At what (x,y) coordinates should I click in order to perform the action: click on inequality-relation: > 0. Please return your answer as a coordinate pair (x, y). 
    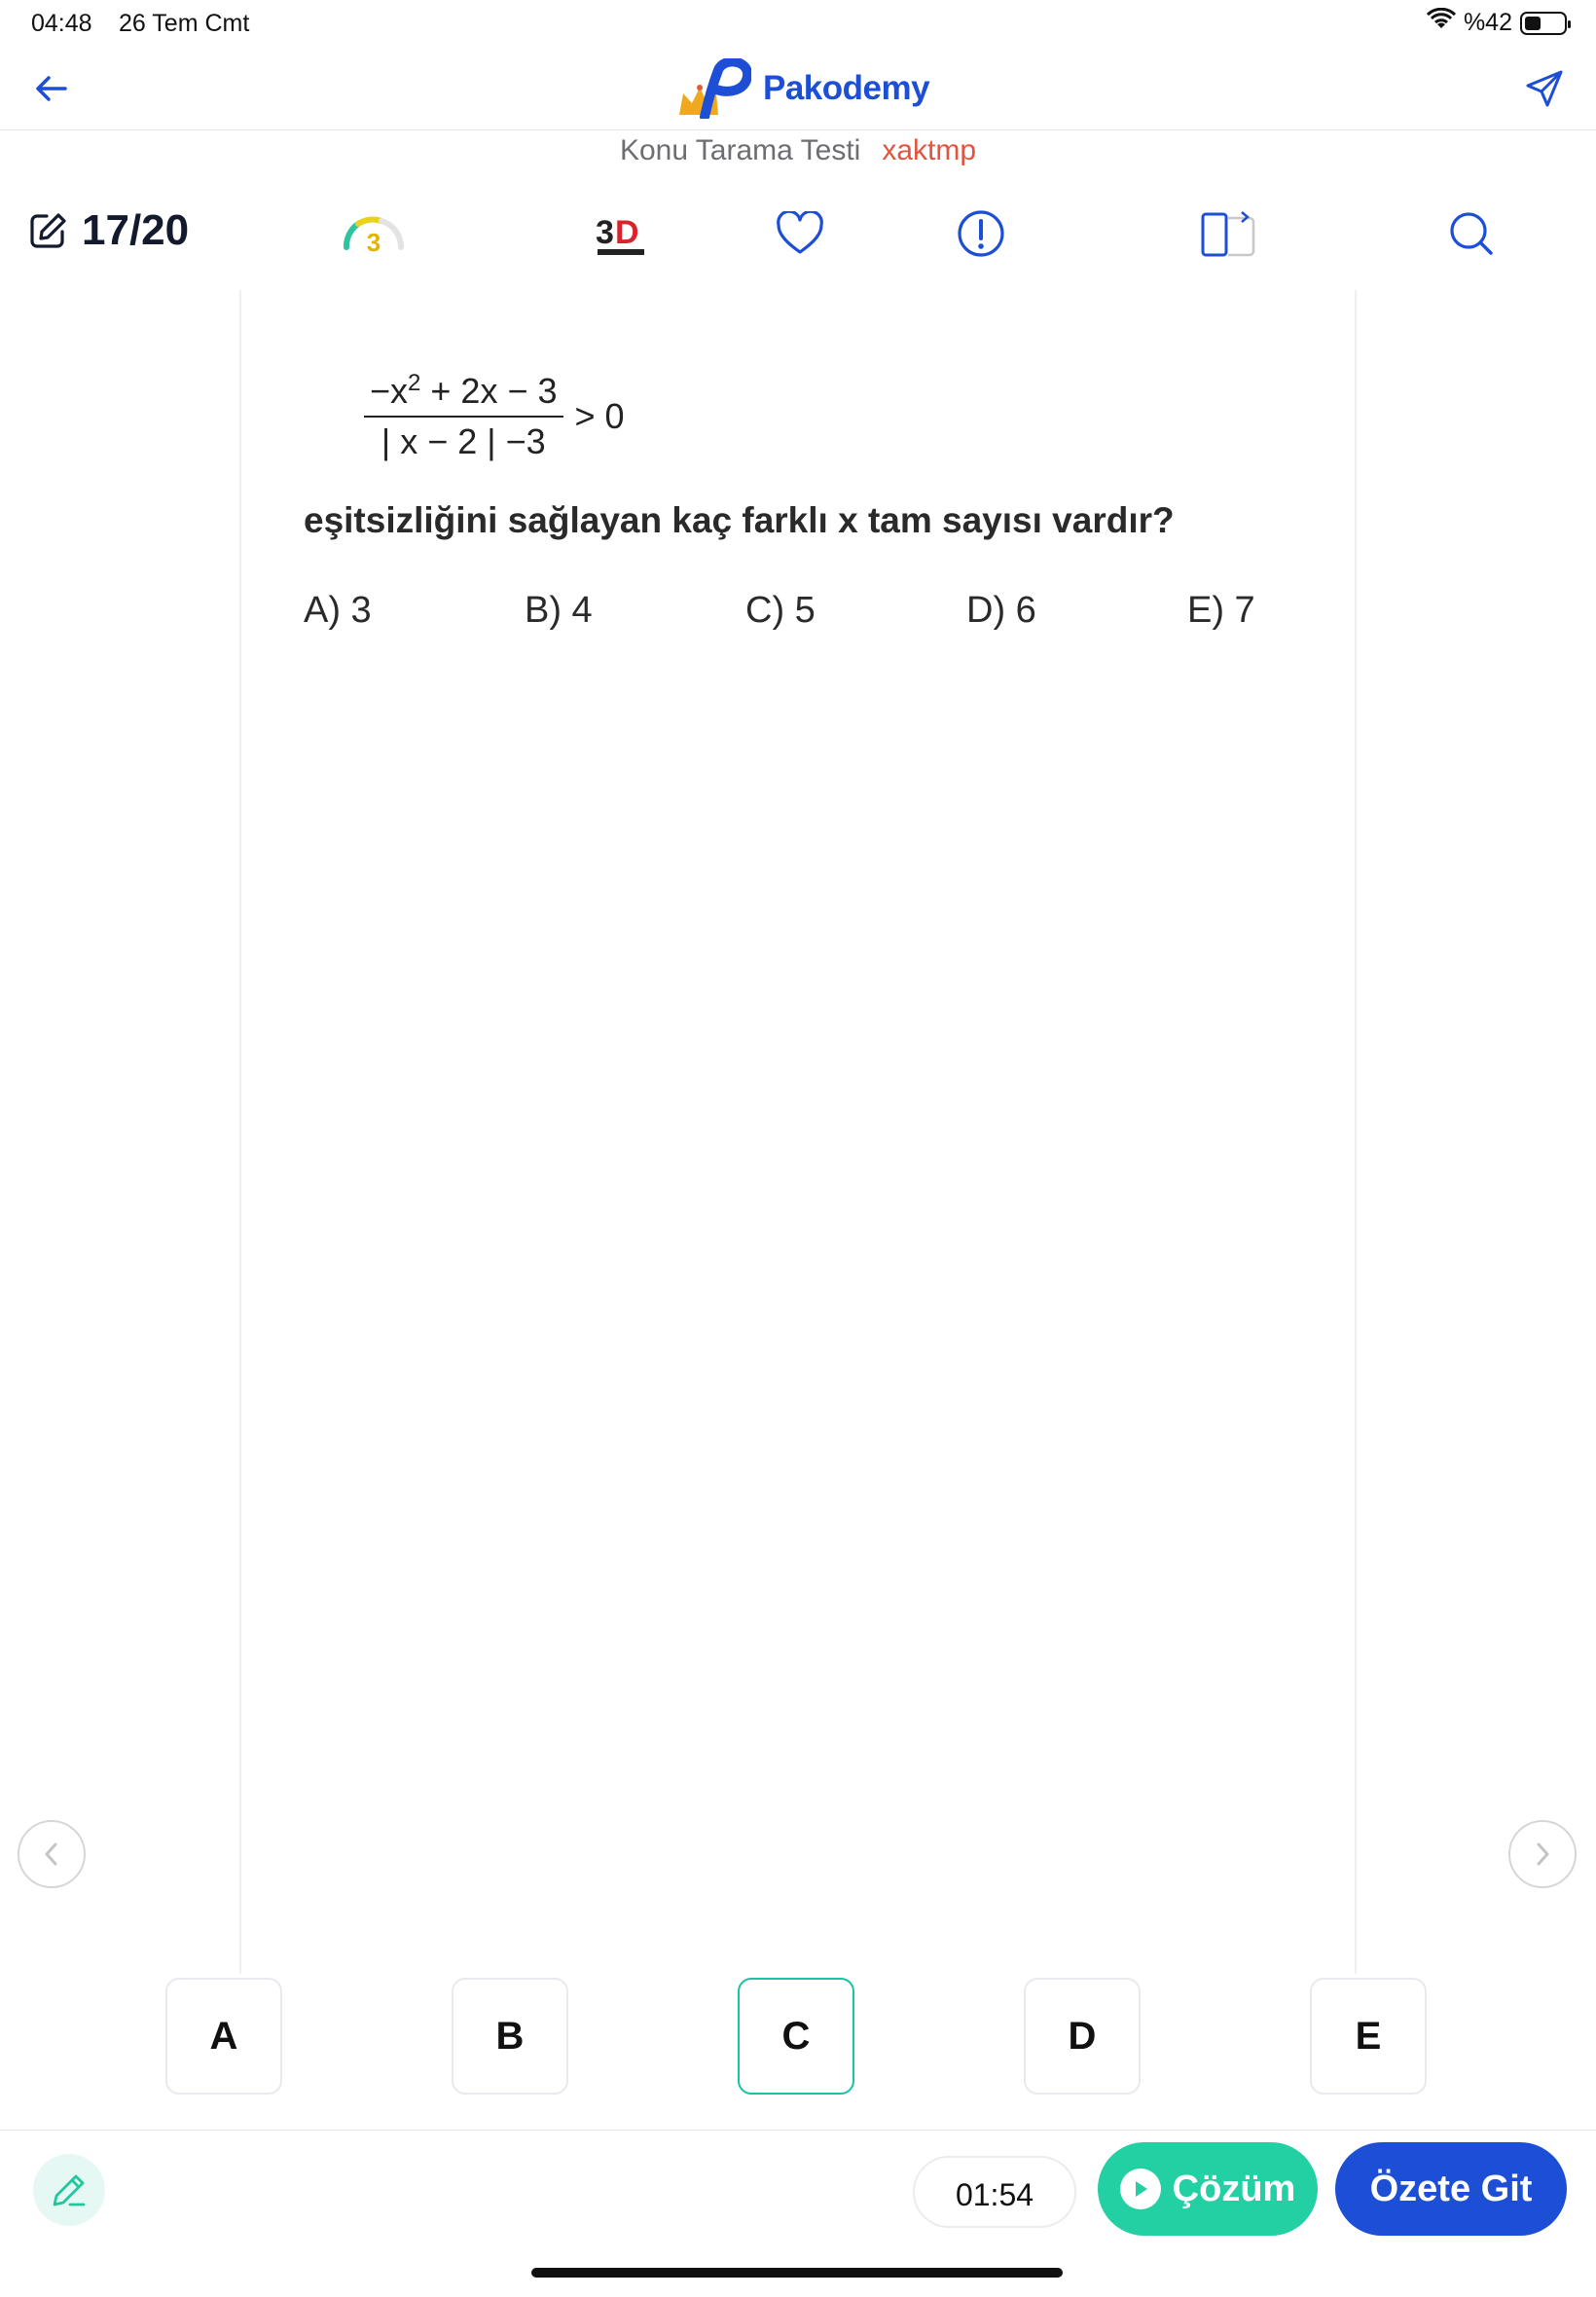
    Looking at the image, I should click on (599, 415).